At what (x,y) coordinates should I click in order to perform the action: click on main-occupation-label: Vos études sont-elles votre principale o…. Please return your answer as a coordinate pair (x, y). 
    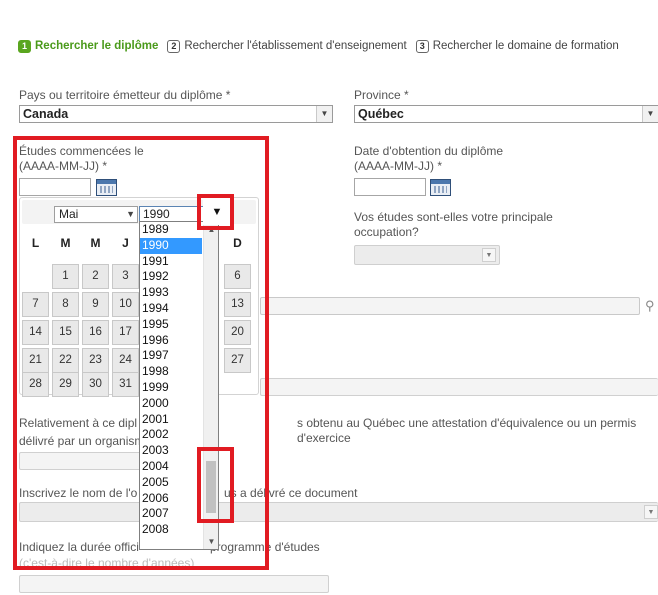
    Looking at the image, I should click on (453, 225).